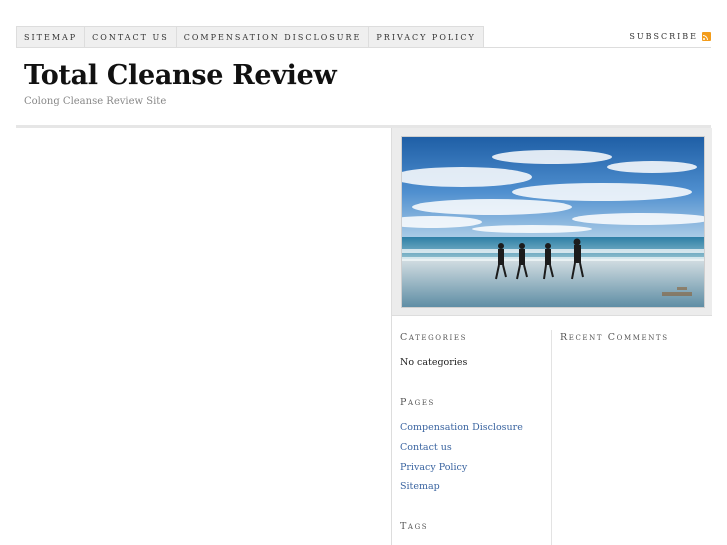 This screenshot has height=545, width=727. I want to click on subscribe-label: Subscribe, so click(663, 36).